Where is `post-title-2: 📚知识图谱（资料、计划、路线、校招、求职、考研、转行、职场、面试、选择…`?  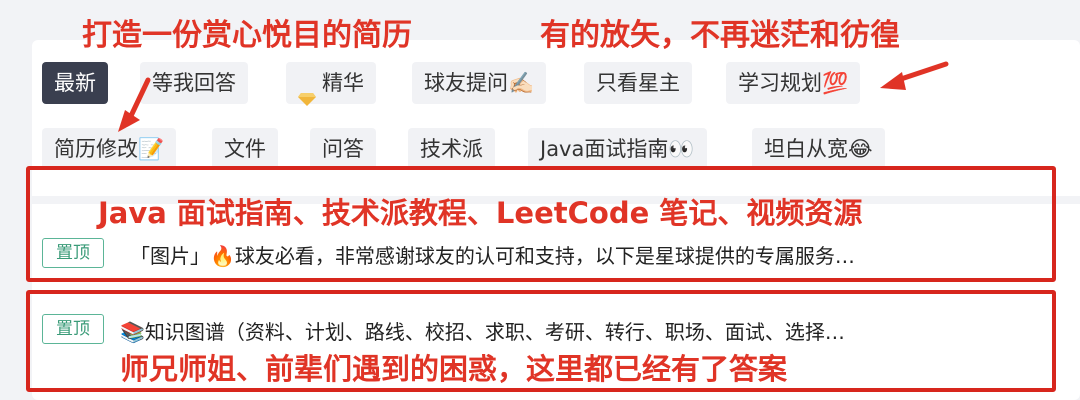
post-title-2: 📚知识图谱（资料、计划、路线、校招、求职、考研、转行、职场、面试、选择… is located at coordinates (578, 330).